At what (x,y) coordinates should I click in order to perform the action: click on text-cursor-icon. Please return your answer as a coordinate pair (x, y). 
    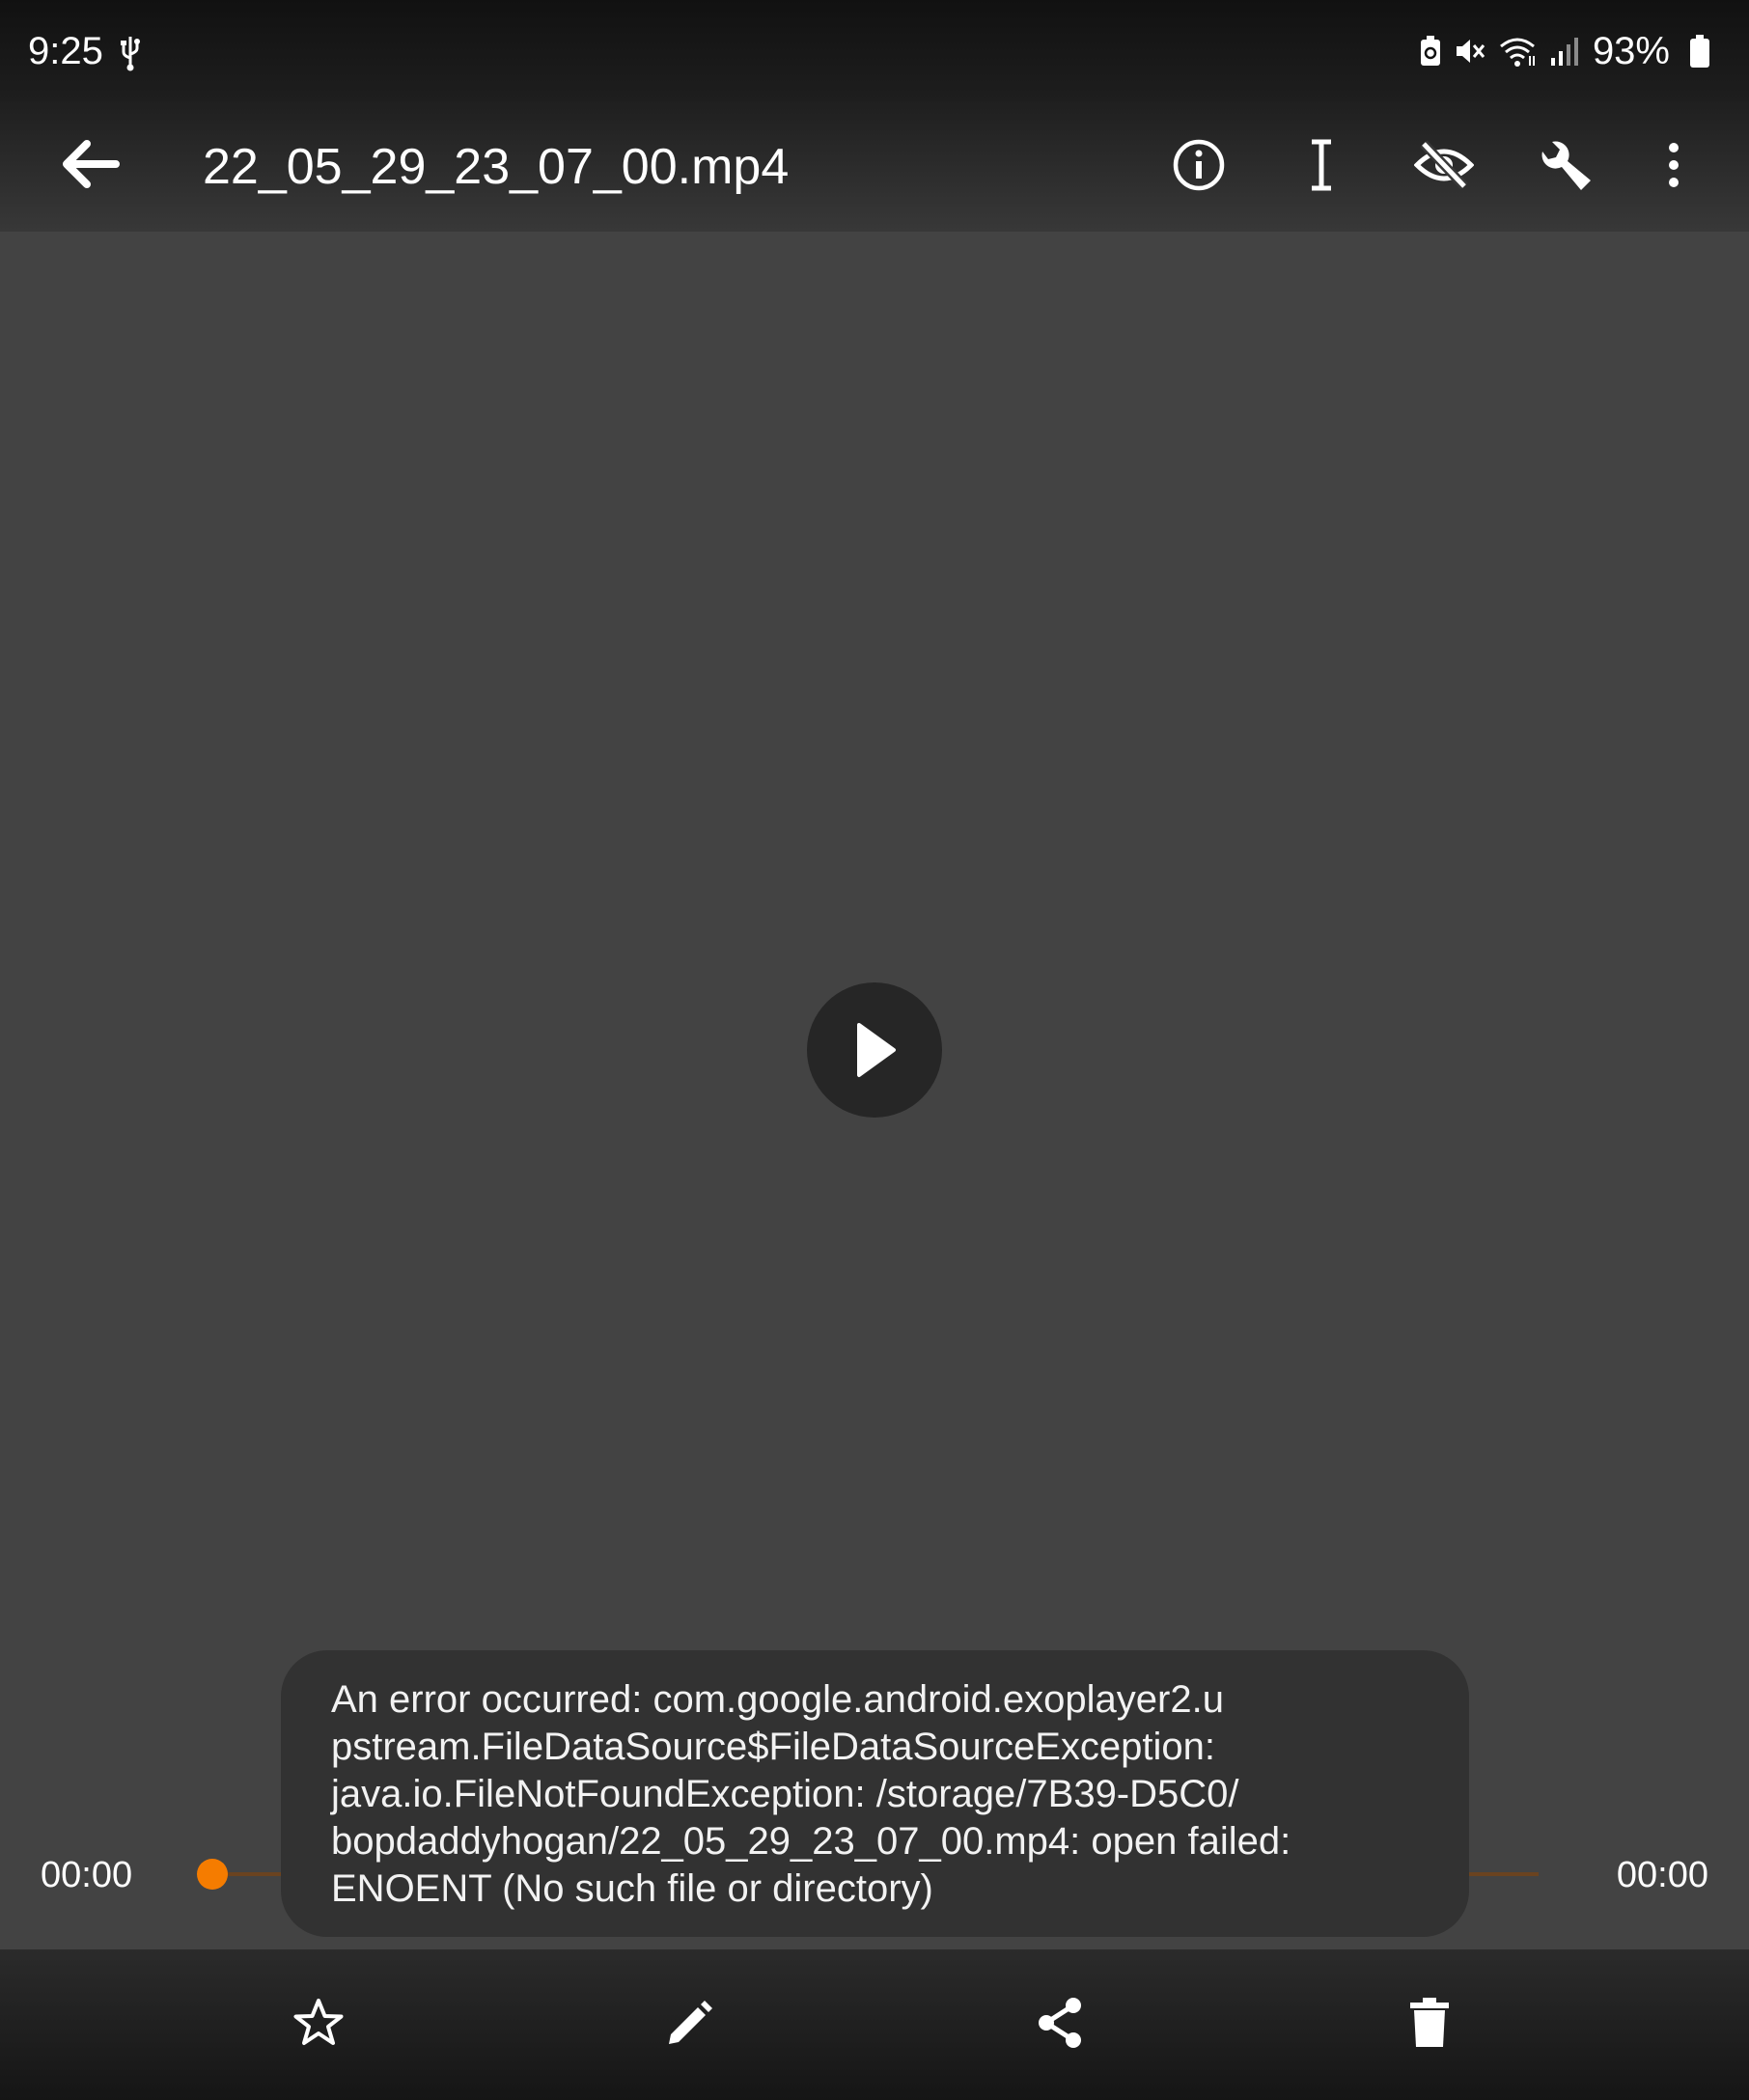
    Looking at the image, I should click on (1322, 165).